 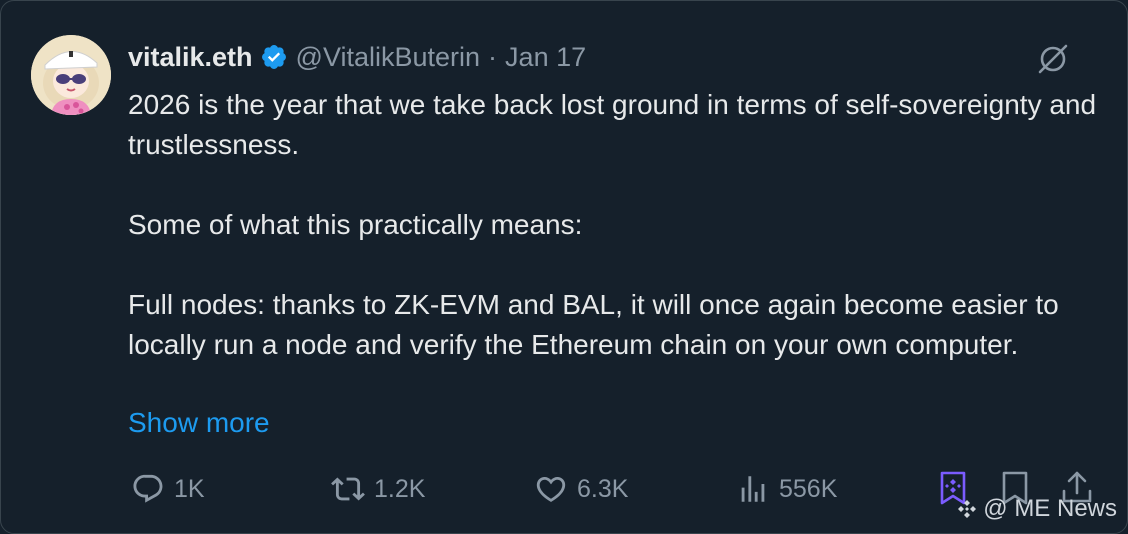 I want to click on grok-icon, so click(x=1053, y=59).